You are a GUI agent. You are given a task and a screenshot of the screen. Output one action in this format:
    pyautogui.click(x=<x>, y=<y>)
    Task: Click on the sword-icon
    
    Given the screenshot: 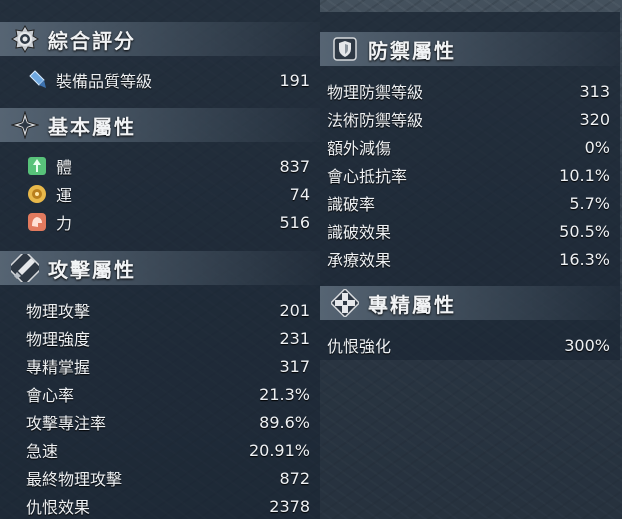 What is the action you would take?
    pyautogui.click(x=25, y=268)
    